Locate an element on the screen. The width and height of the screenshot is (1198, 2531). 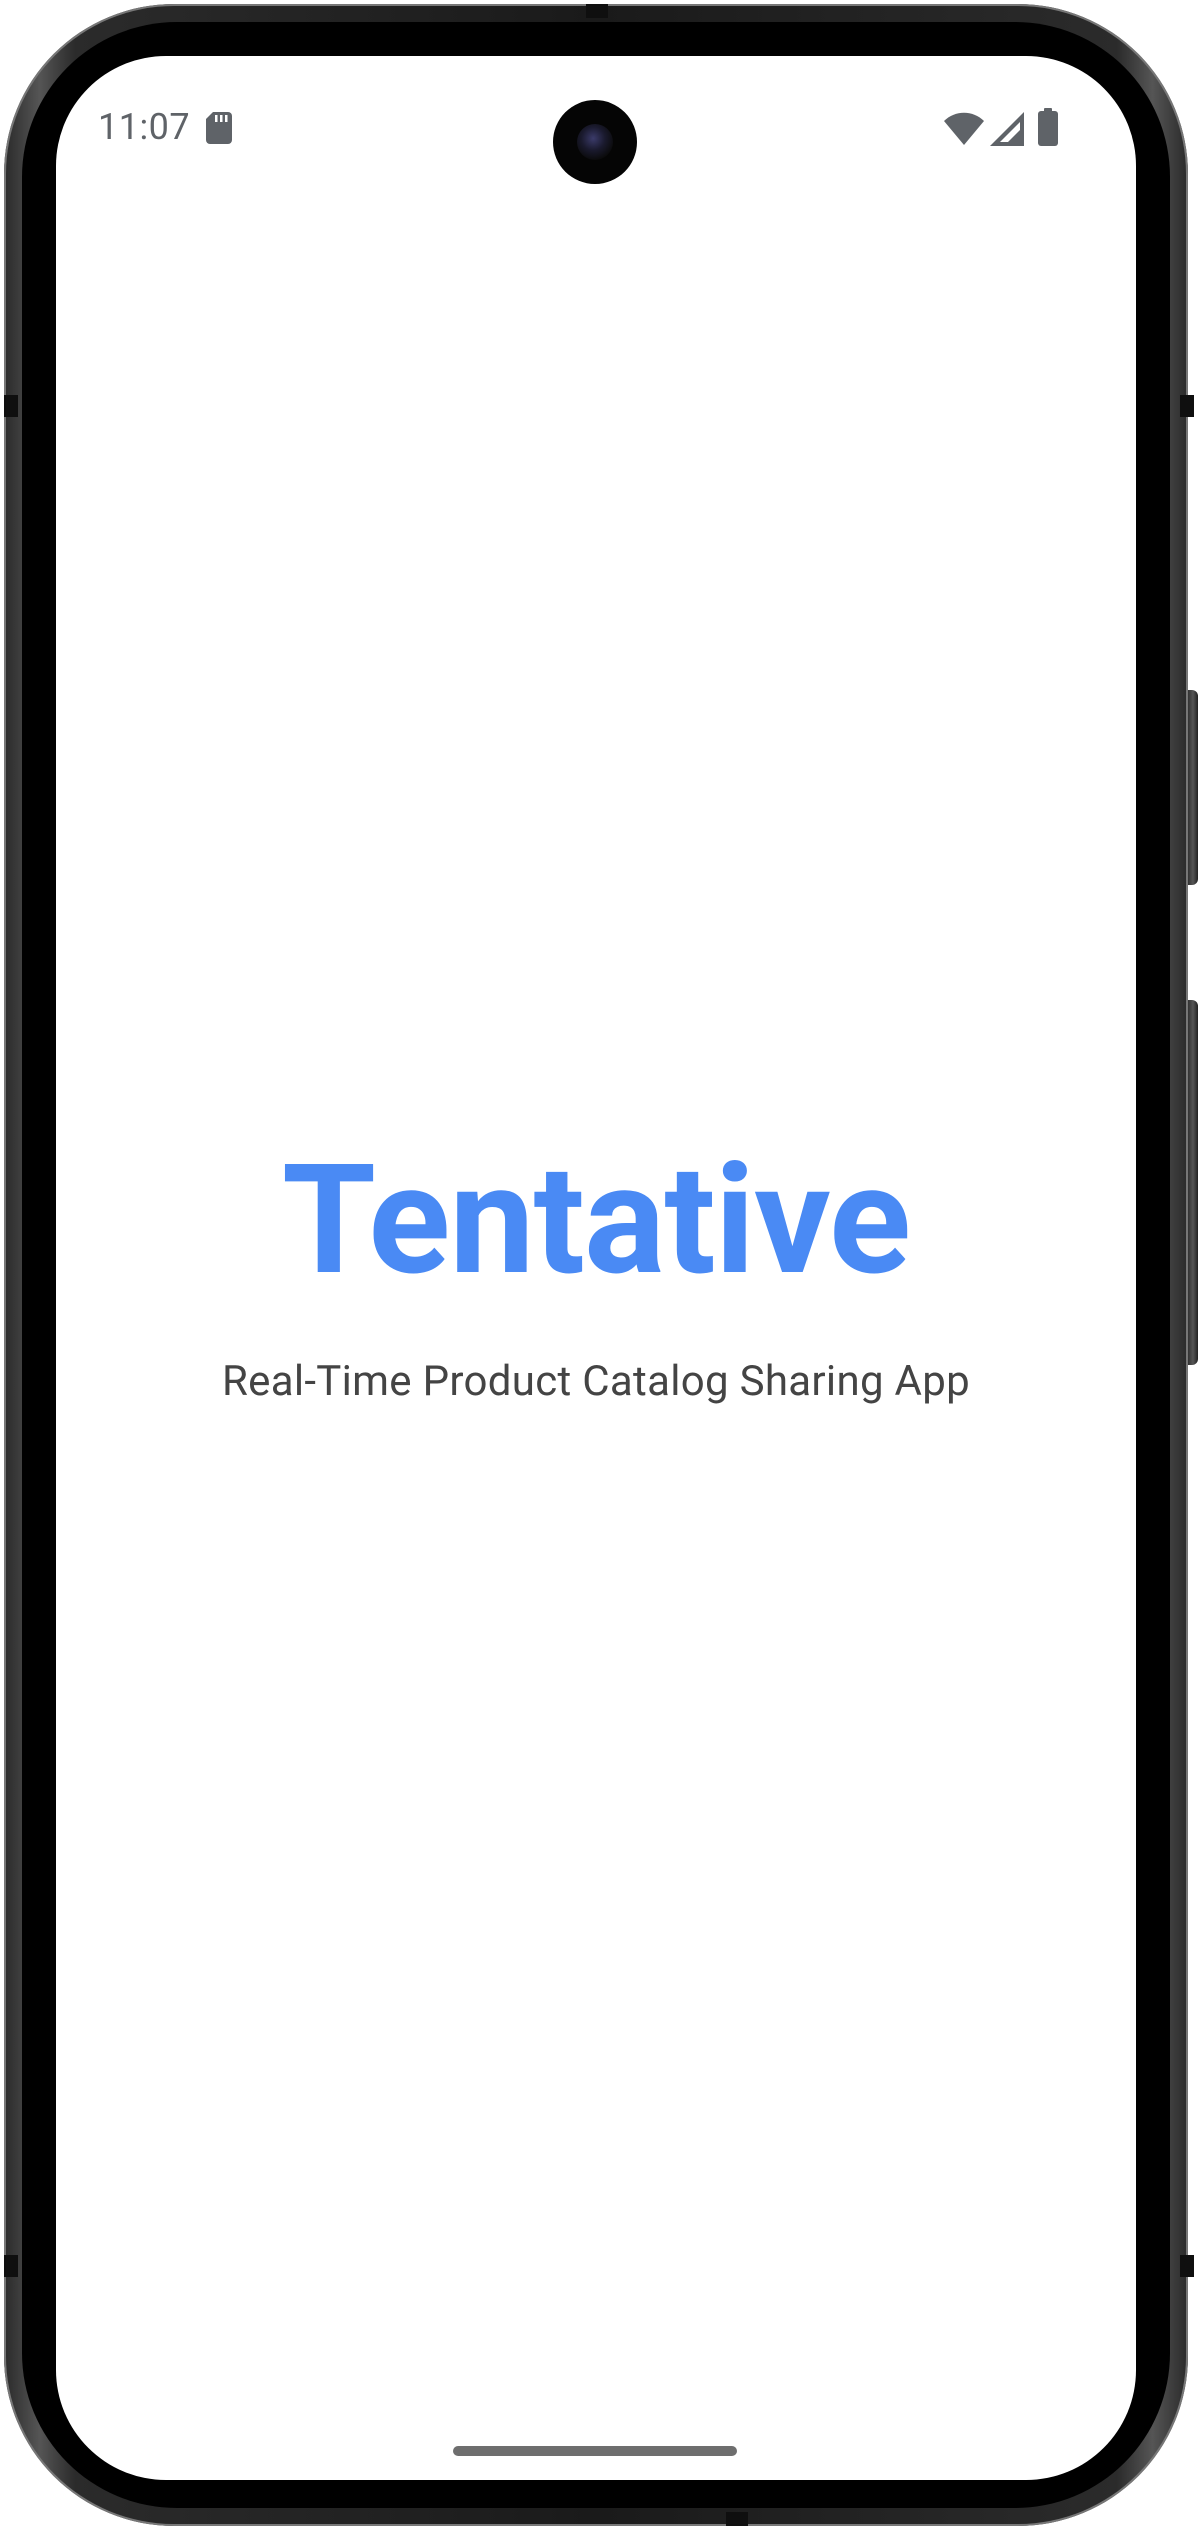
volume-button is located at coordinates (1193, 1182).